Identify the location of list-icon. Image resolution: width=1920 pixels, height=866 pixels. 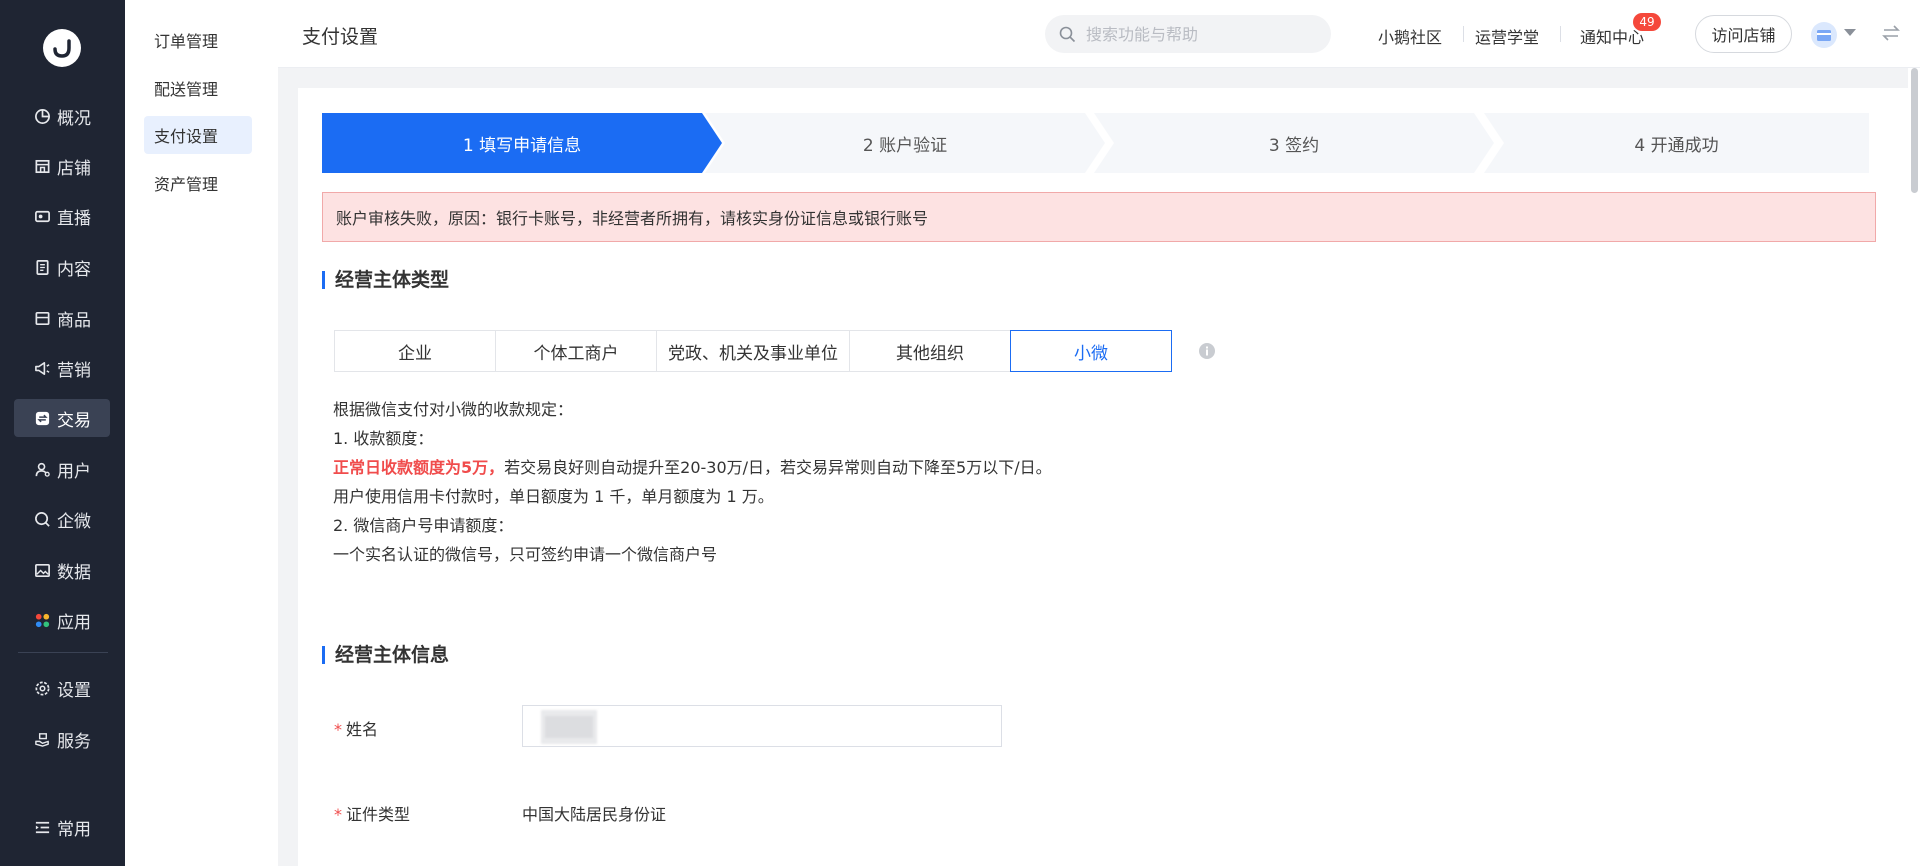
(42, 827).